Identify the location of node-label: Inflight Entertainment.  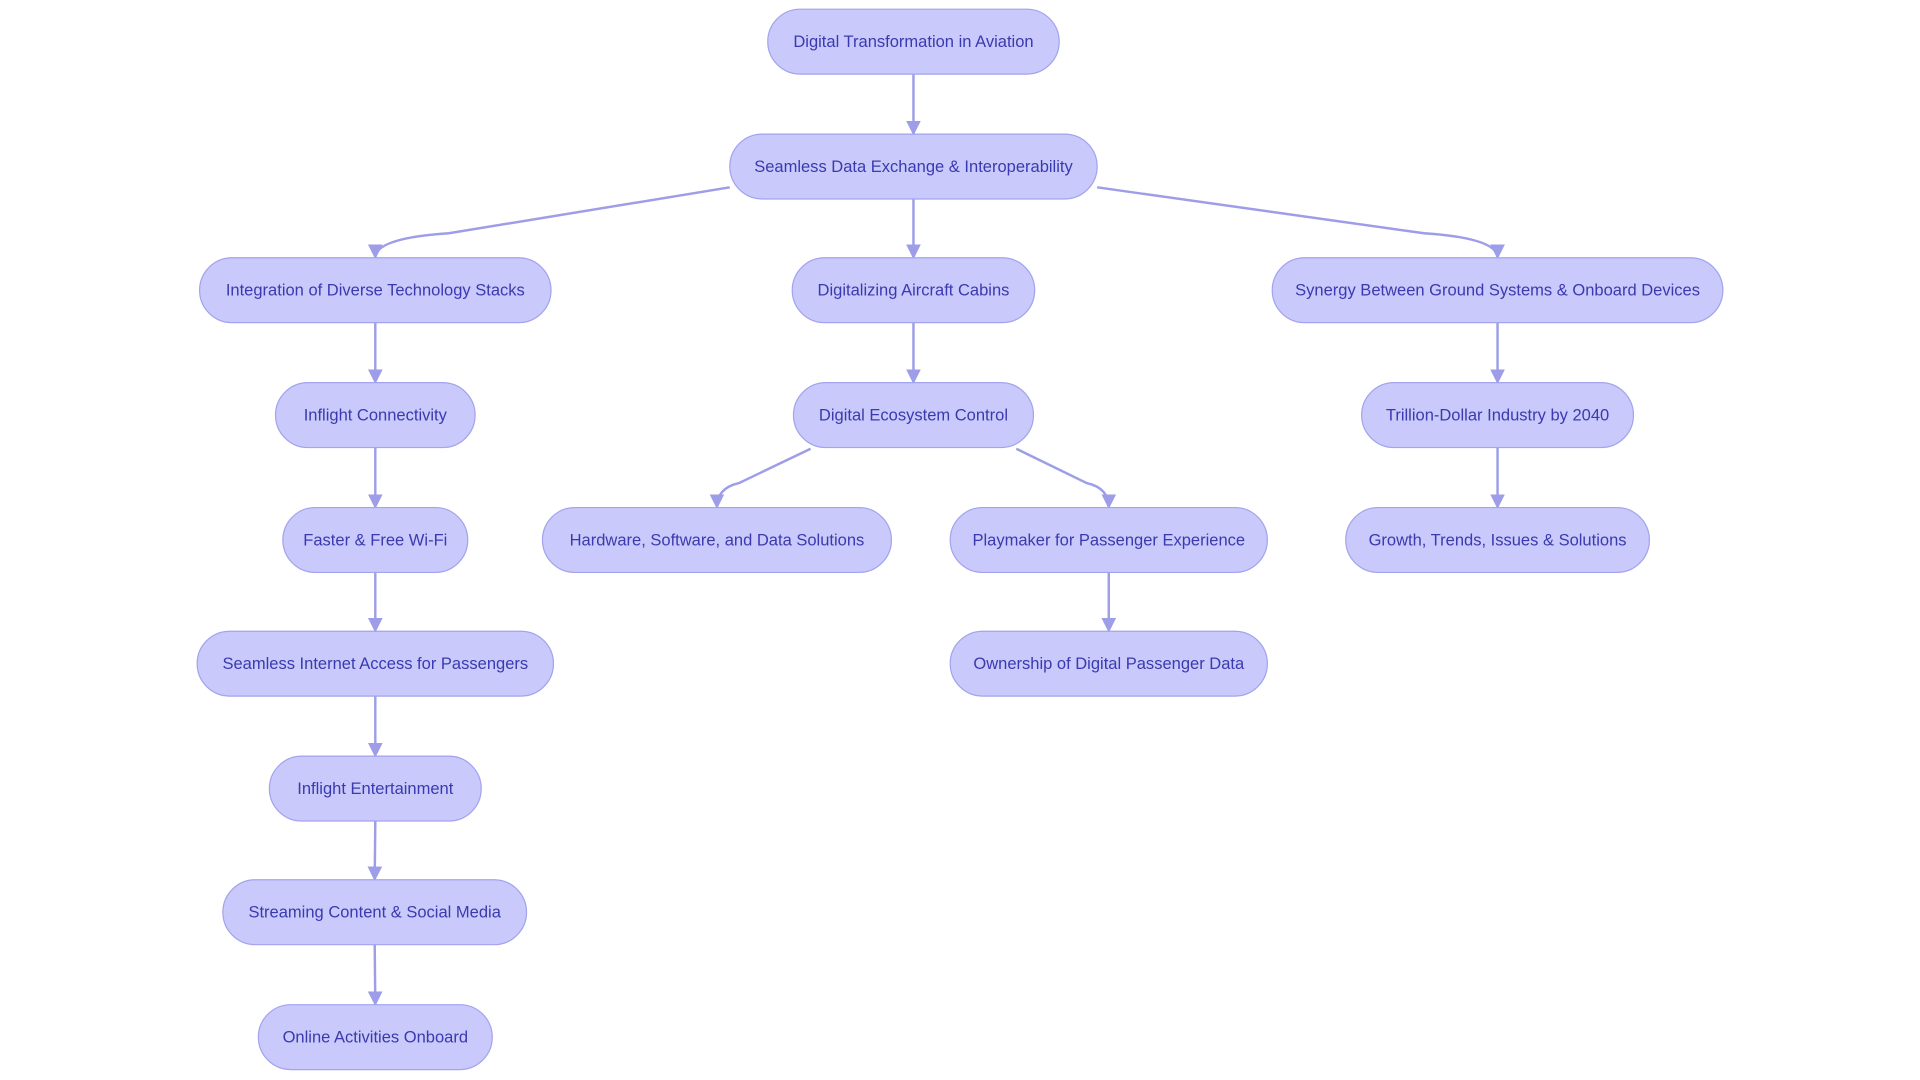
(375, 788).